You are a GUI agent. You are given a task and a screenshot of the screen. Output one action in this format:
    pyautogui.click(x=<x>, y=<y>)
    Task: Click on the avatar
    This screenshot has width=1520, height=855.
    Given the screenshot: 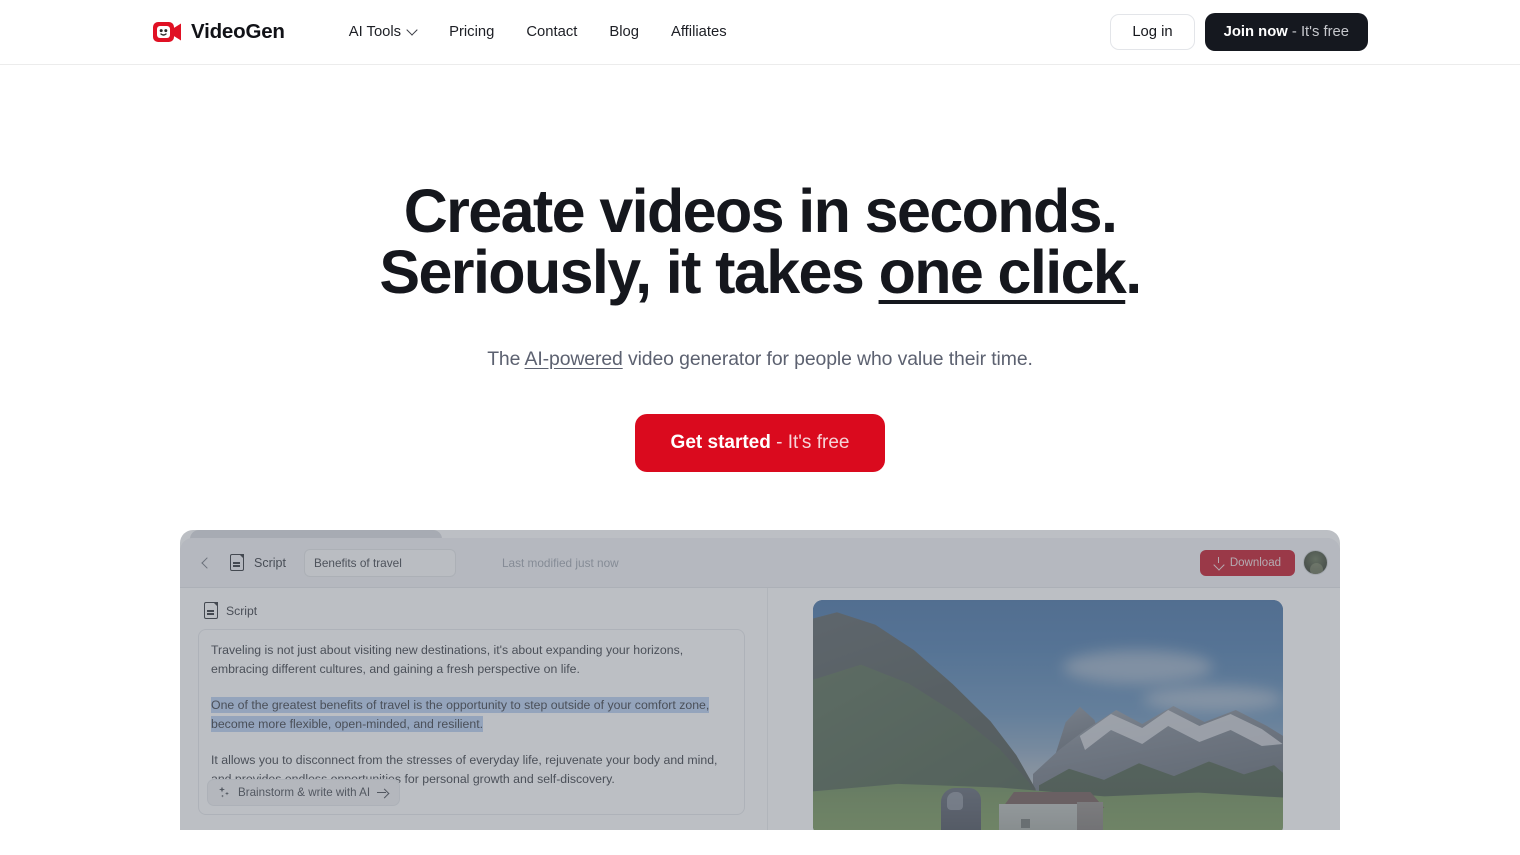 What is the action you would take?
    pyautogui.click(x=1315, y=562)
    